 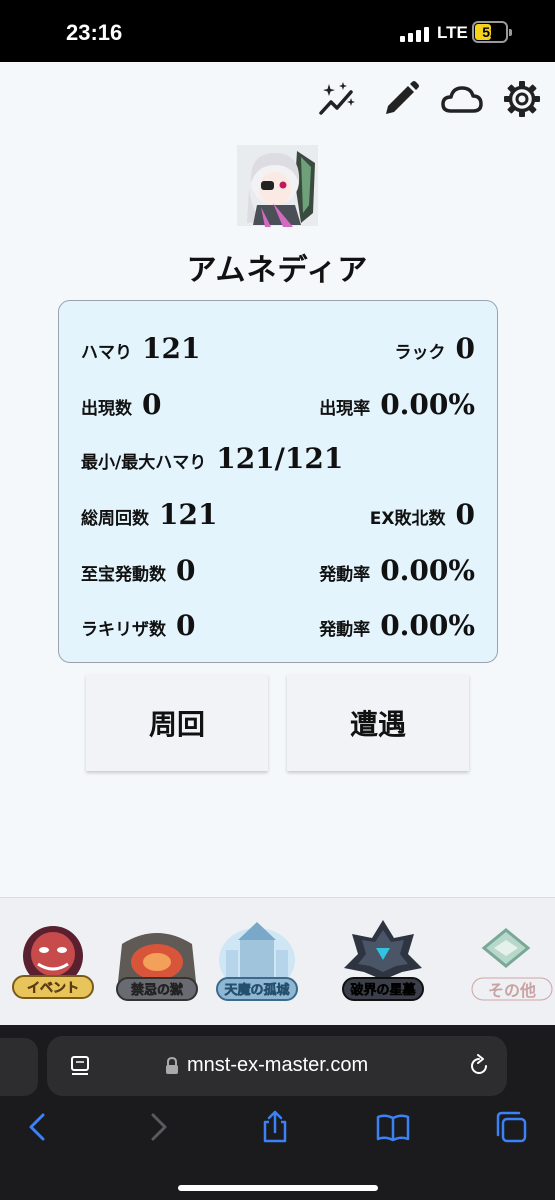 I want to click on category-forbidden-prison: 禁忌の獄, so click(x=157, y=961).